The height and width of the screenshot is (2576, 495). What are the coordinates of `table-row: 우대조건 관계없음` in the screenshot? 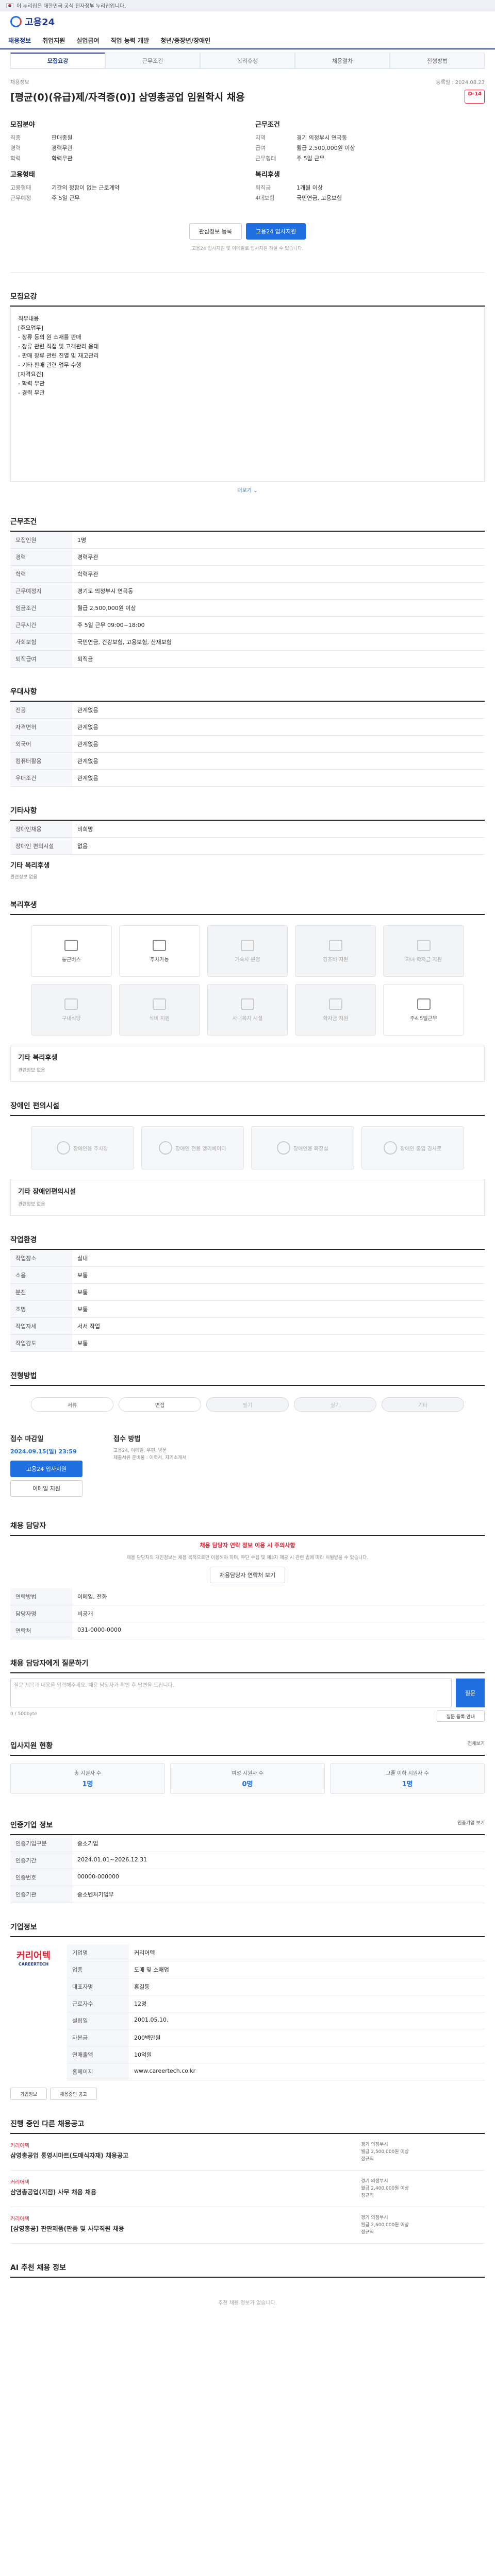 It's located at (247, 778).